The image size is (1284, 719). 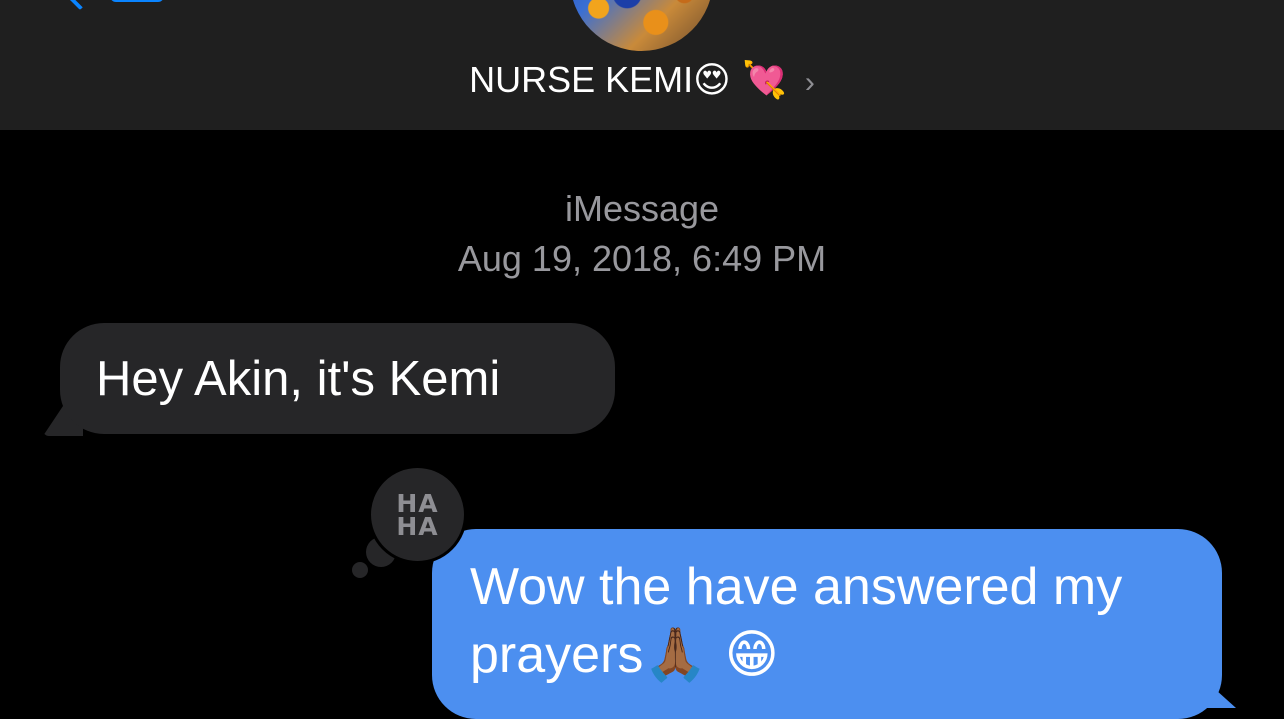 I want to click on tapback-tail-dot, so click(x=360, y=570).